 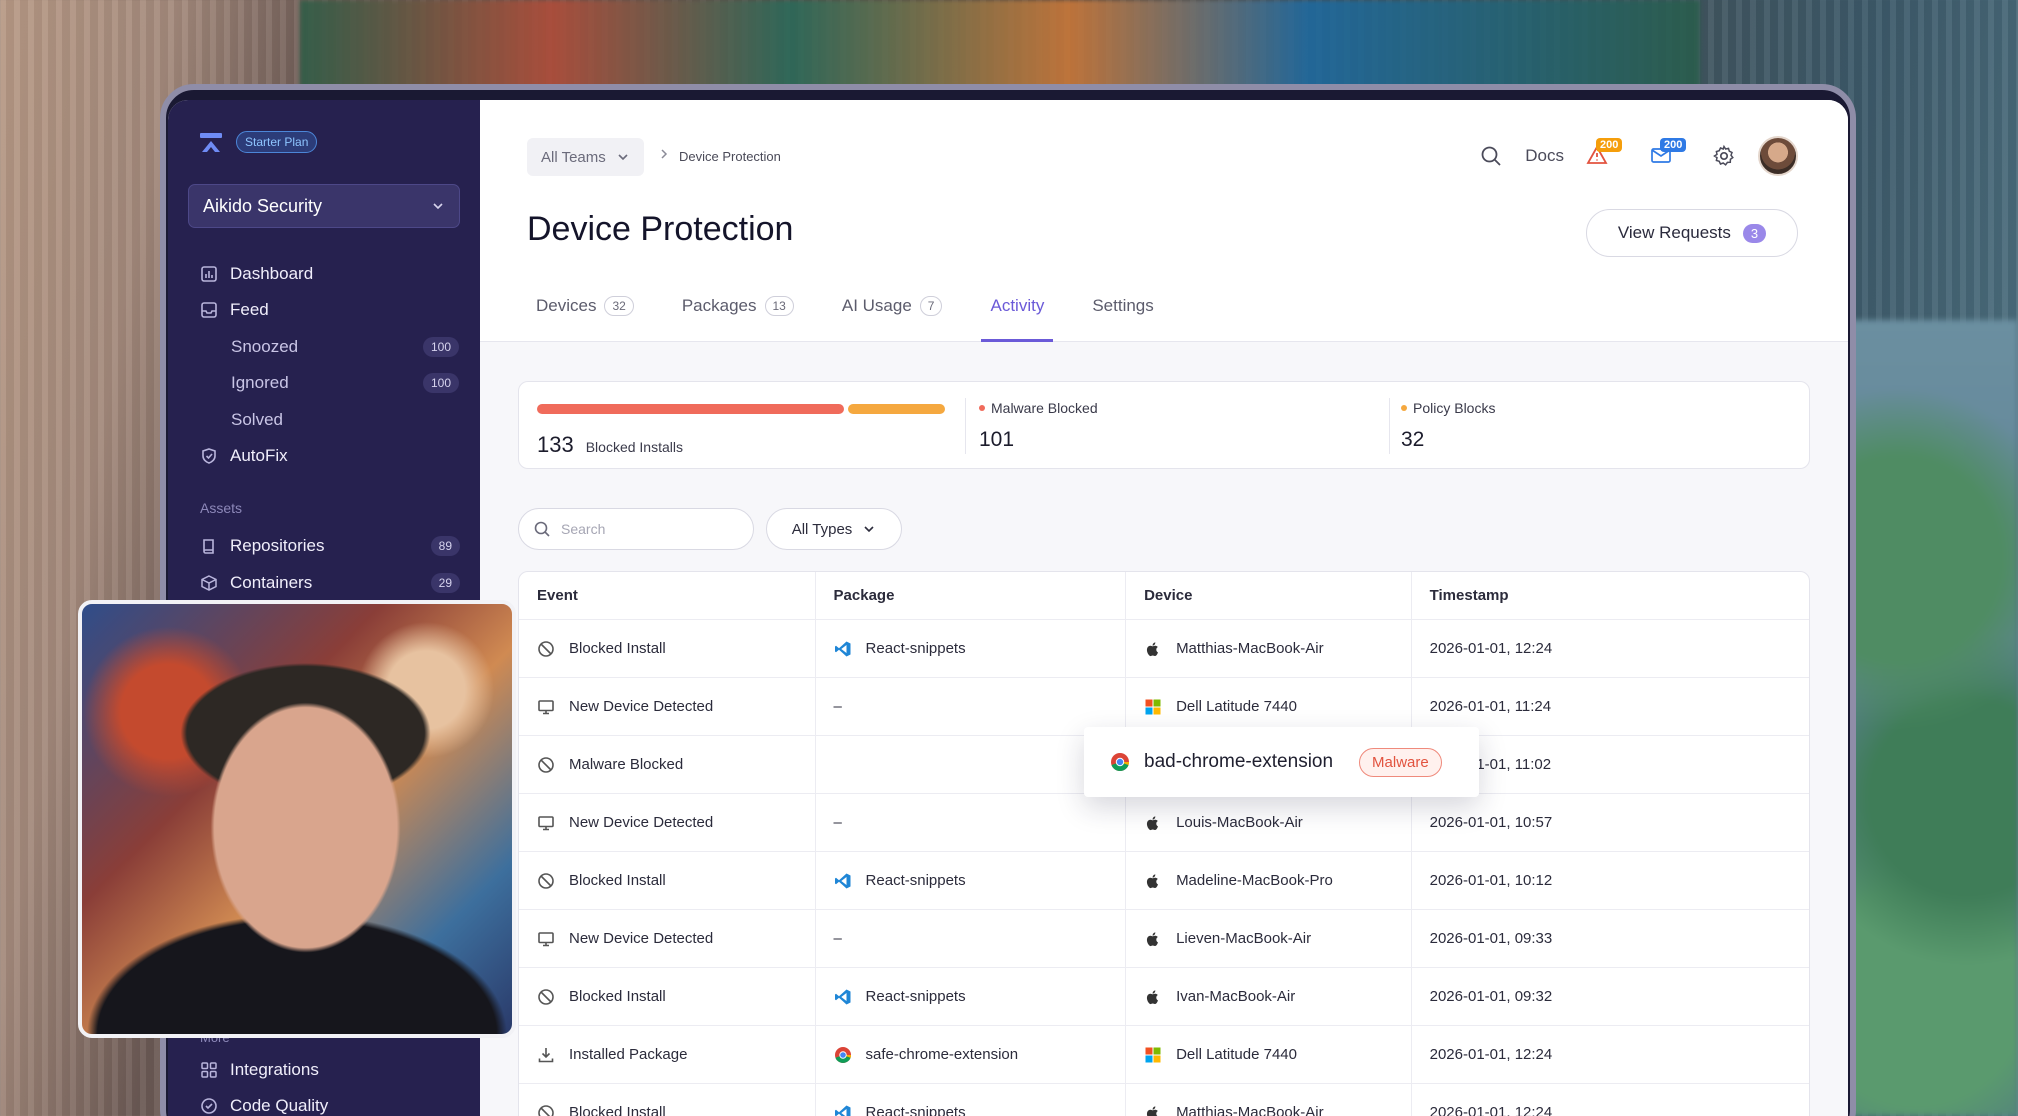 What do you see at coordinates (1544, 156) in the screenshot?
I see `docs-link: Docs` at bounding box center [1544, 156].